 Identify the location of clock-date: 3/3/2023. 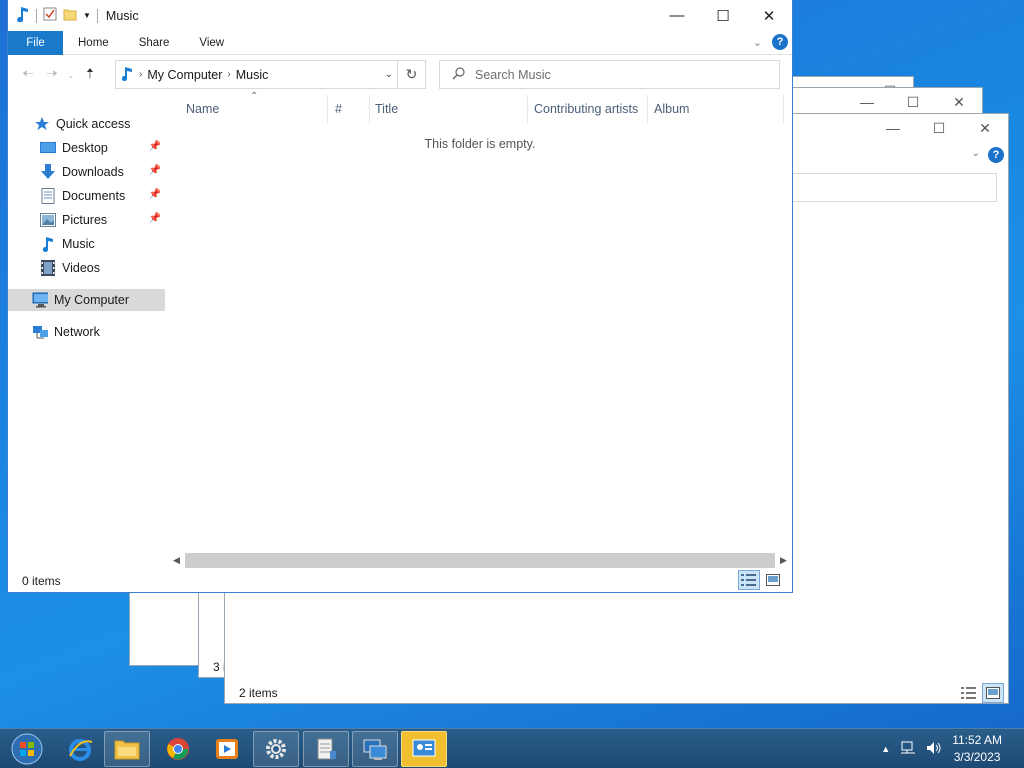
(977, 757).